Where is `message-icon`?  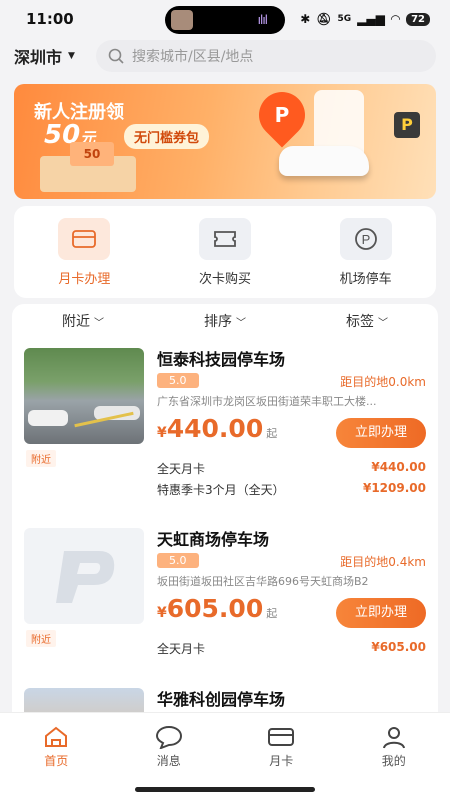 message-icon is located at coordinates (168, 737).